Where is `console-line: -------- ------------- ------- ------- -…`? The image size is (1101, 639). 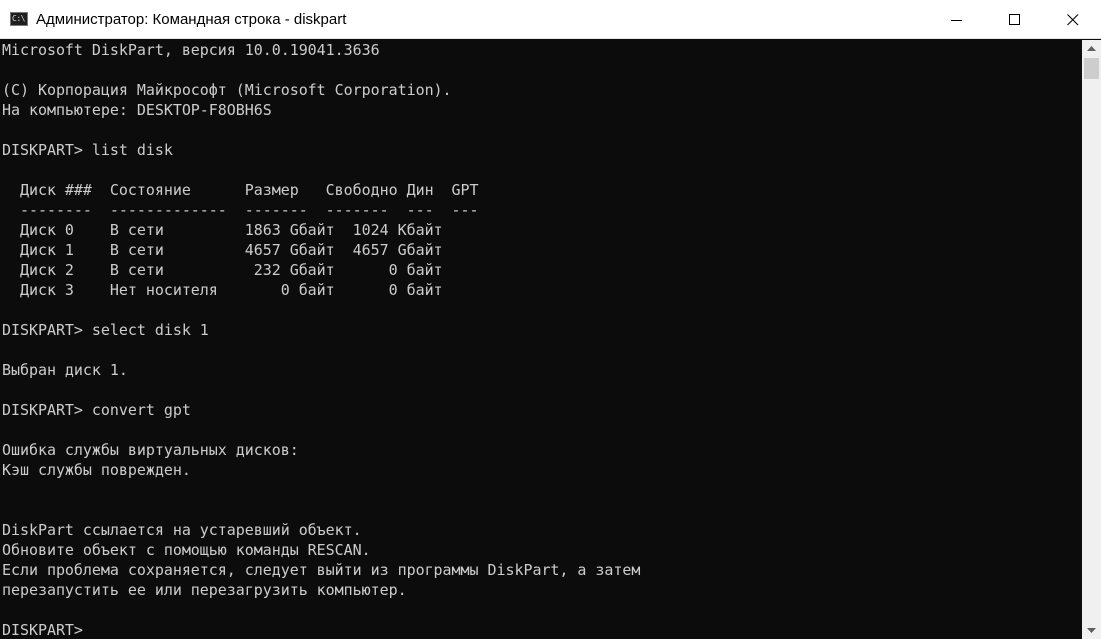
console-line: -------- ------------- ------- ------- -… is located at coordinates (240, 210).